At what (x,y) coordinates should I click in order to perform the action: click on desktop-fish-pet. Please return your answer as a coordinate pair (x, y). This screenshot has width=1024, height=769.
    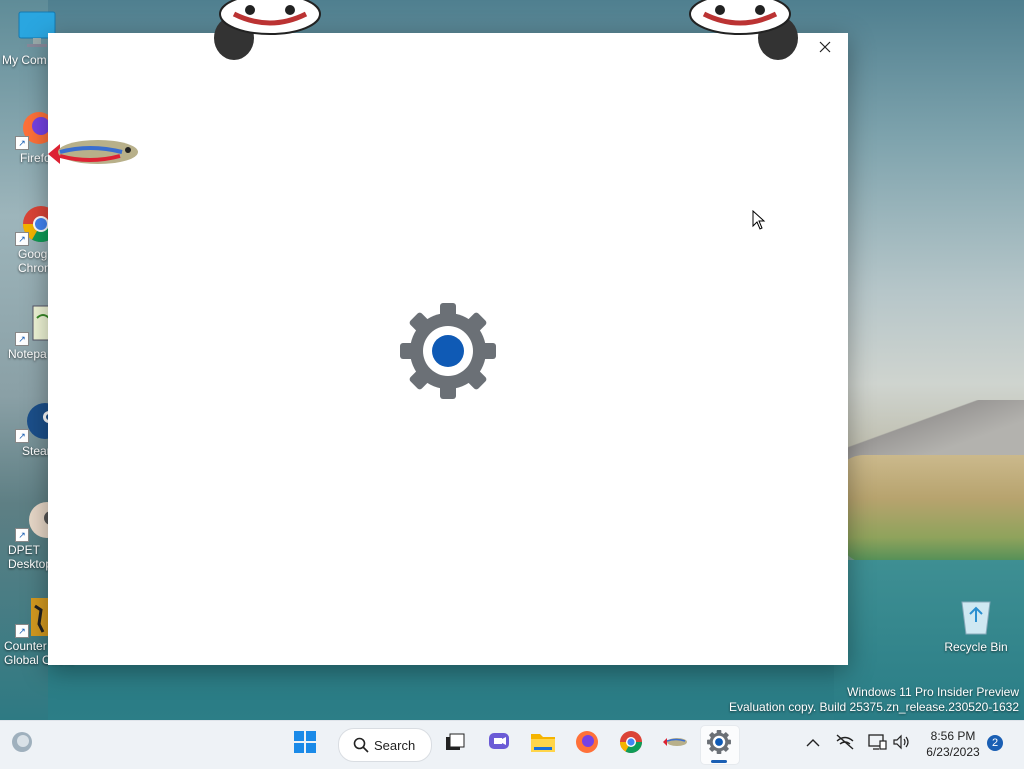
    Looking at the image, I should click on (93, 153).